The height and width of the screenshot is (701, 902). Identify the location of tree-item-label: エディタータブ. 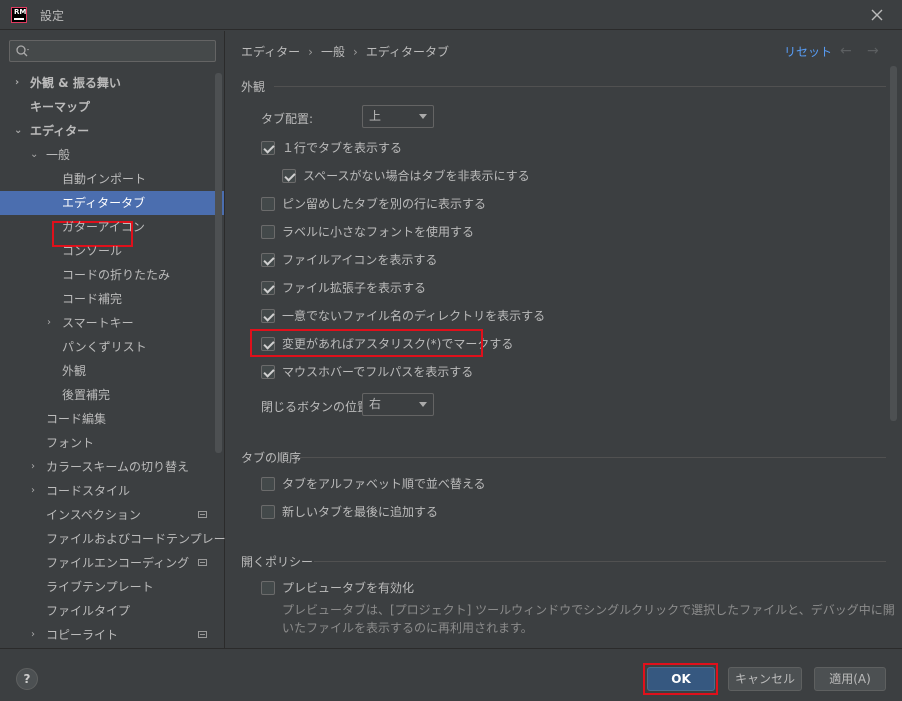
(104, 203).